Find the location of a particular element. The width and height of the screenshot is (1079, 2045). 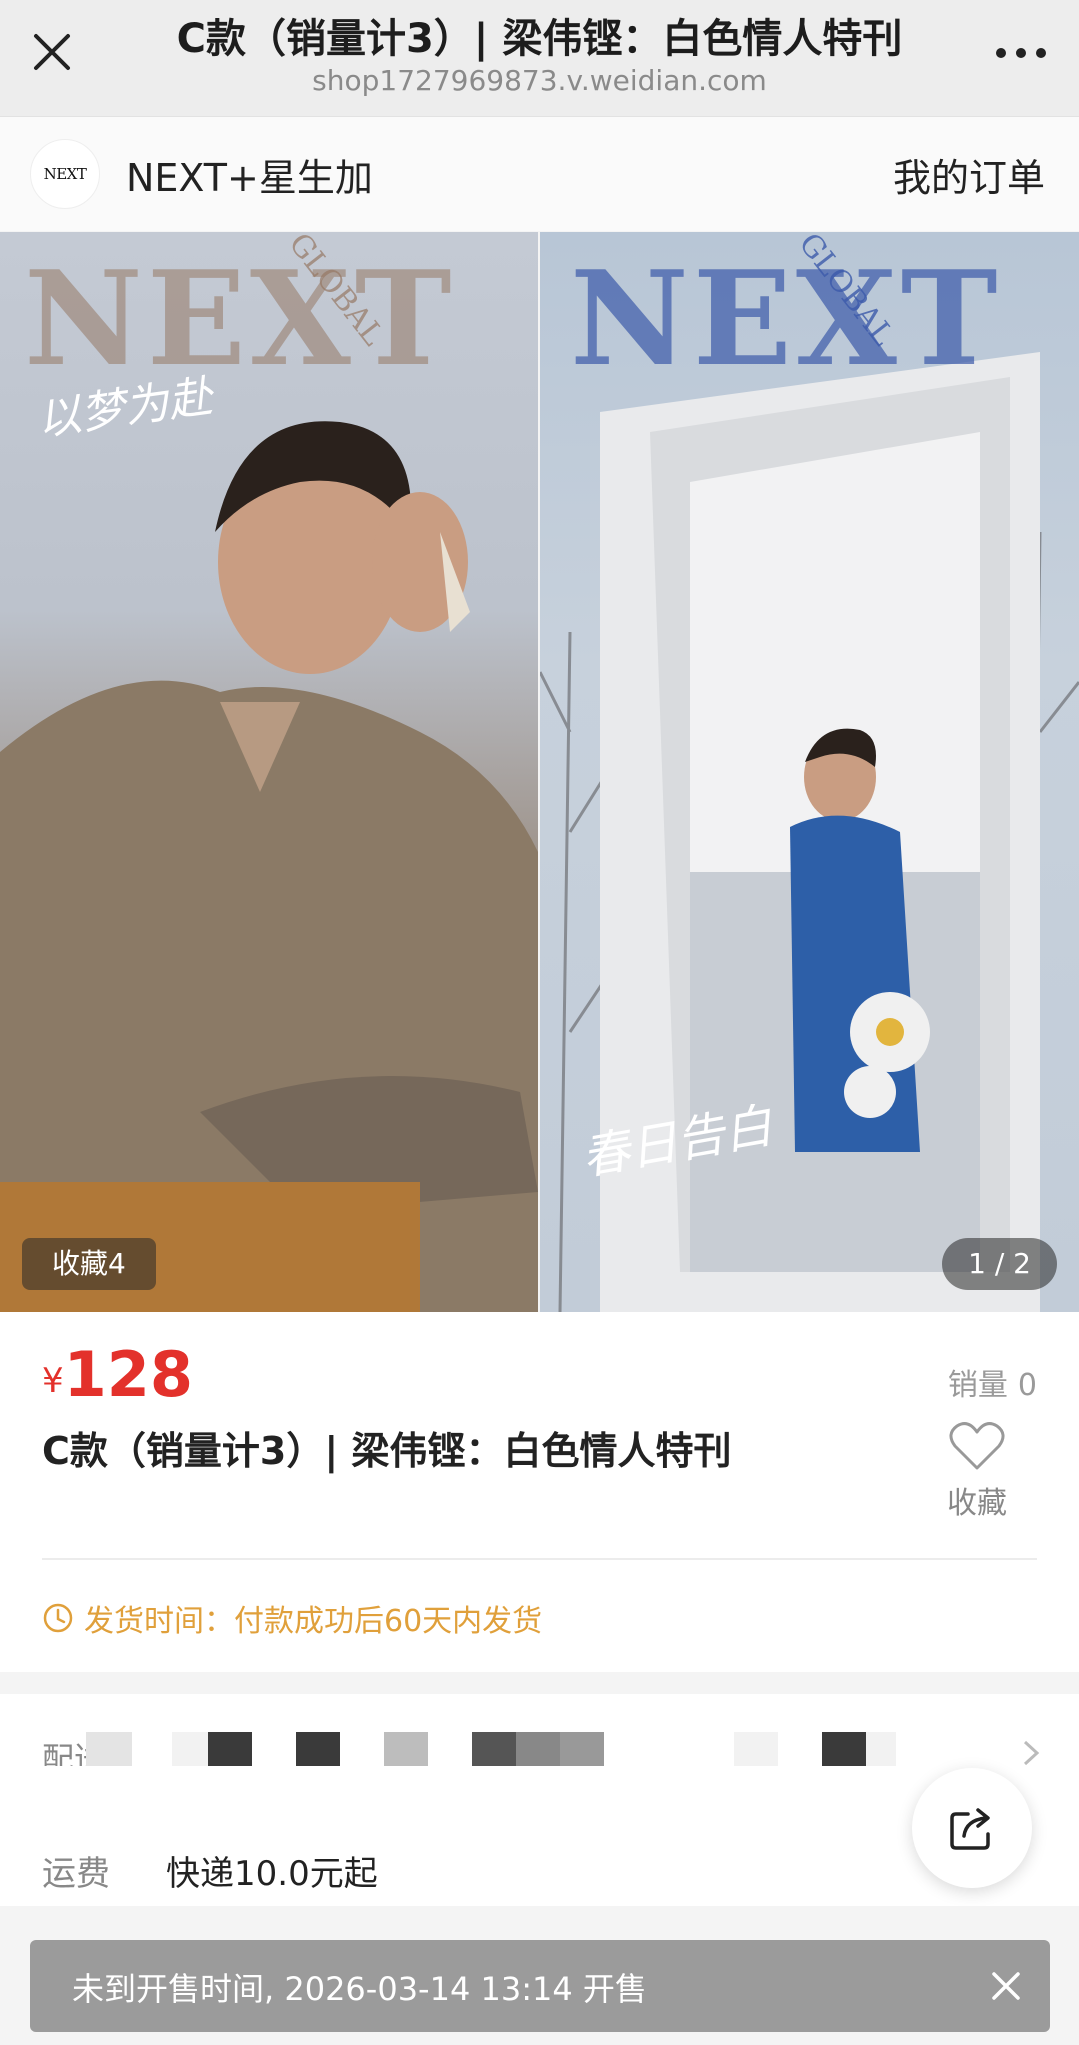

sales-label: 销量 is located at coordinates (977, 1385).